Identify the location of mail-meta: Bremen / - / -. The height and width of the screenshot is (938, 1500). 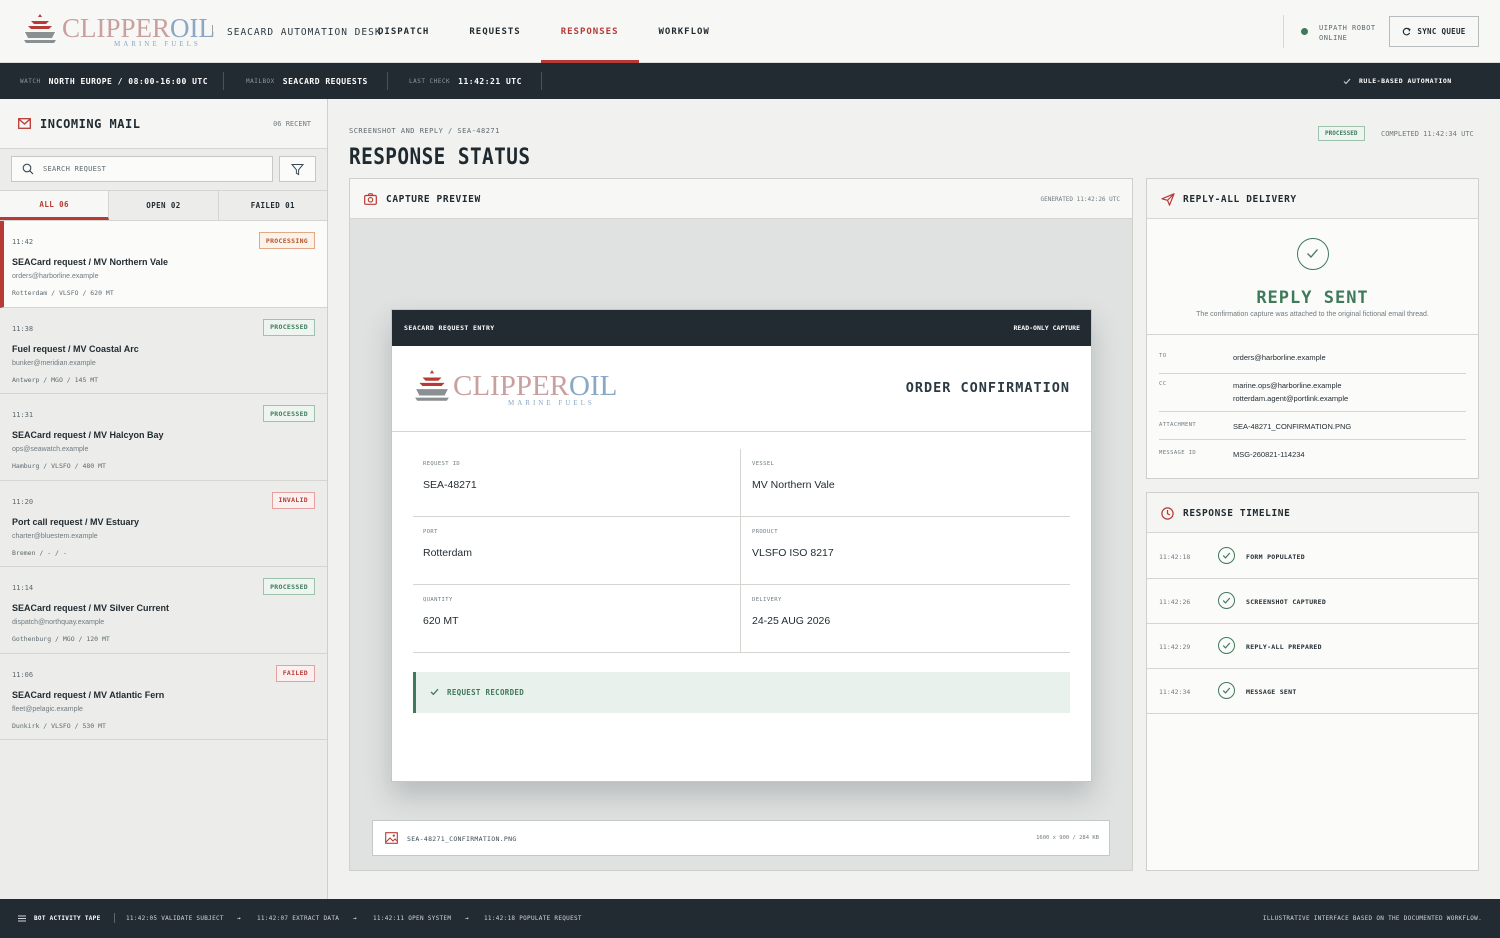
(39, 552).